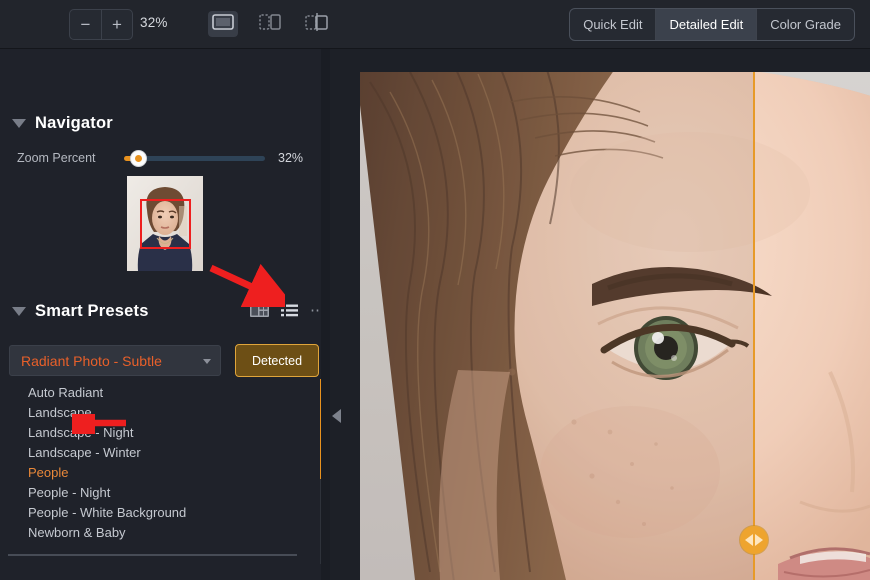  I want to click on arrow-left-icon, so click(749, 540).